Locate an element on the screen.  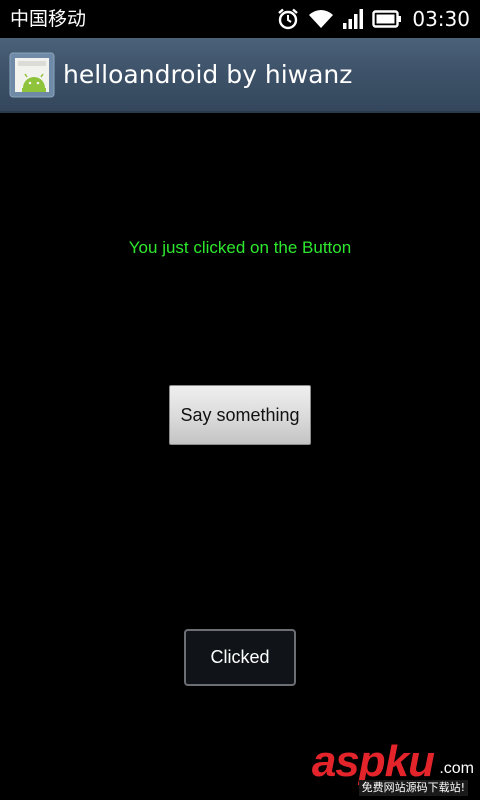
wifi-icon is located at coordinates (321, 19).